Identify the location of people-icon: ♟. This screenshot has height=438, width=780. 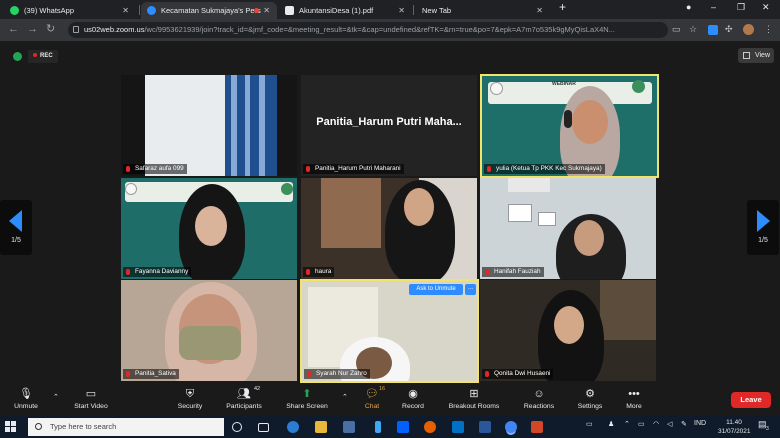
(611, 424).